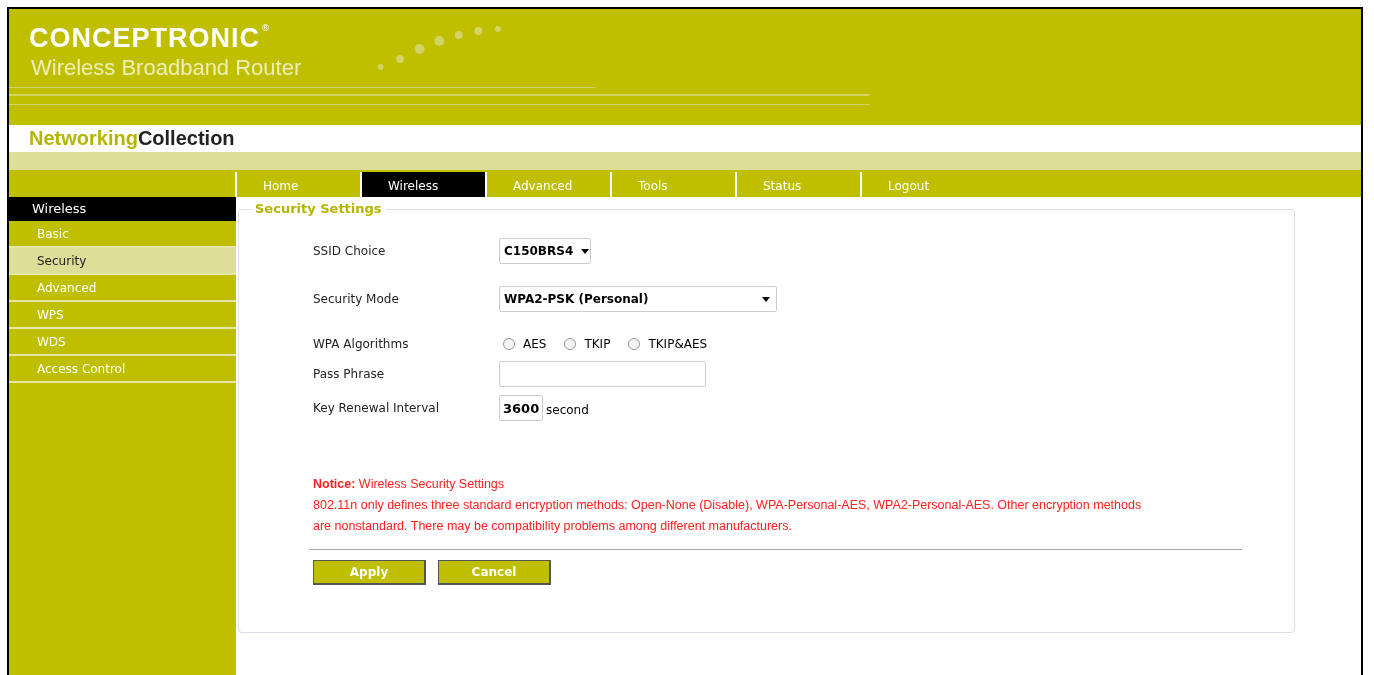 The image size is (1374, 675). I want to click on field-label: Key Renewal Interval, so click(376, 408).